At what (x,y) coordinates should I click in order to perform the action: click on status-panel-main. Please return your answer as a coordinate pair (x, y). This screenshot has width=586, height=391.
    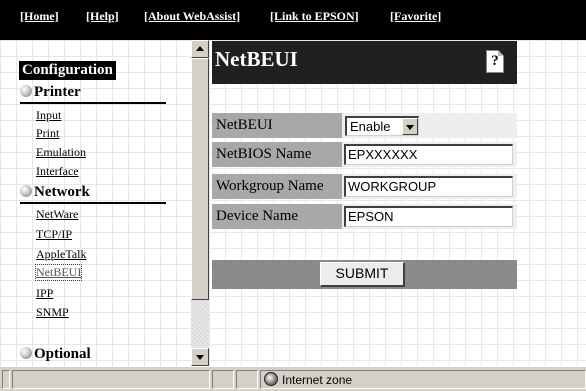
    Looking at the image, I should click on (111, 379).